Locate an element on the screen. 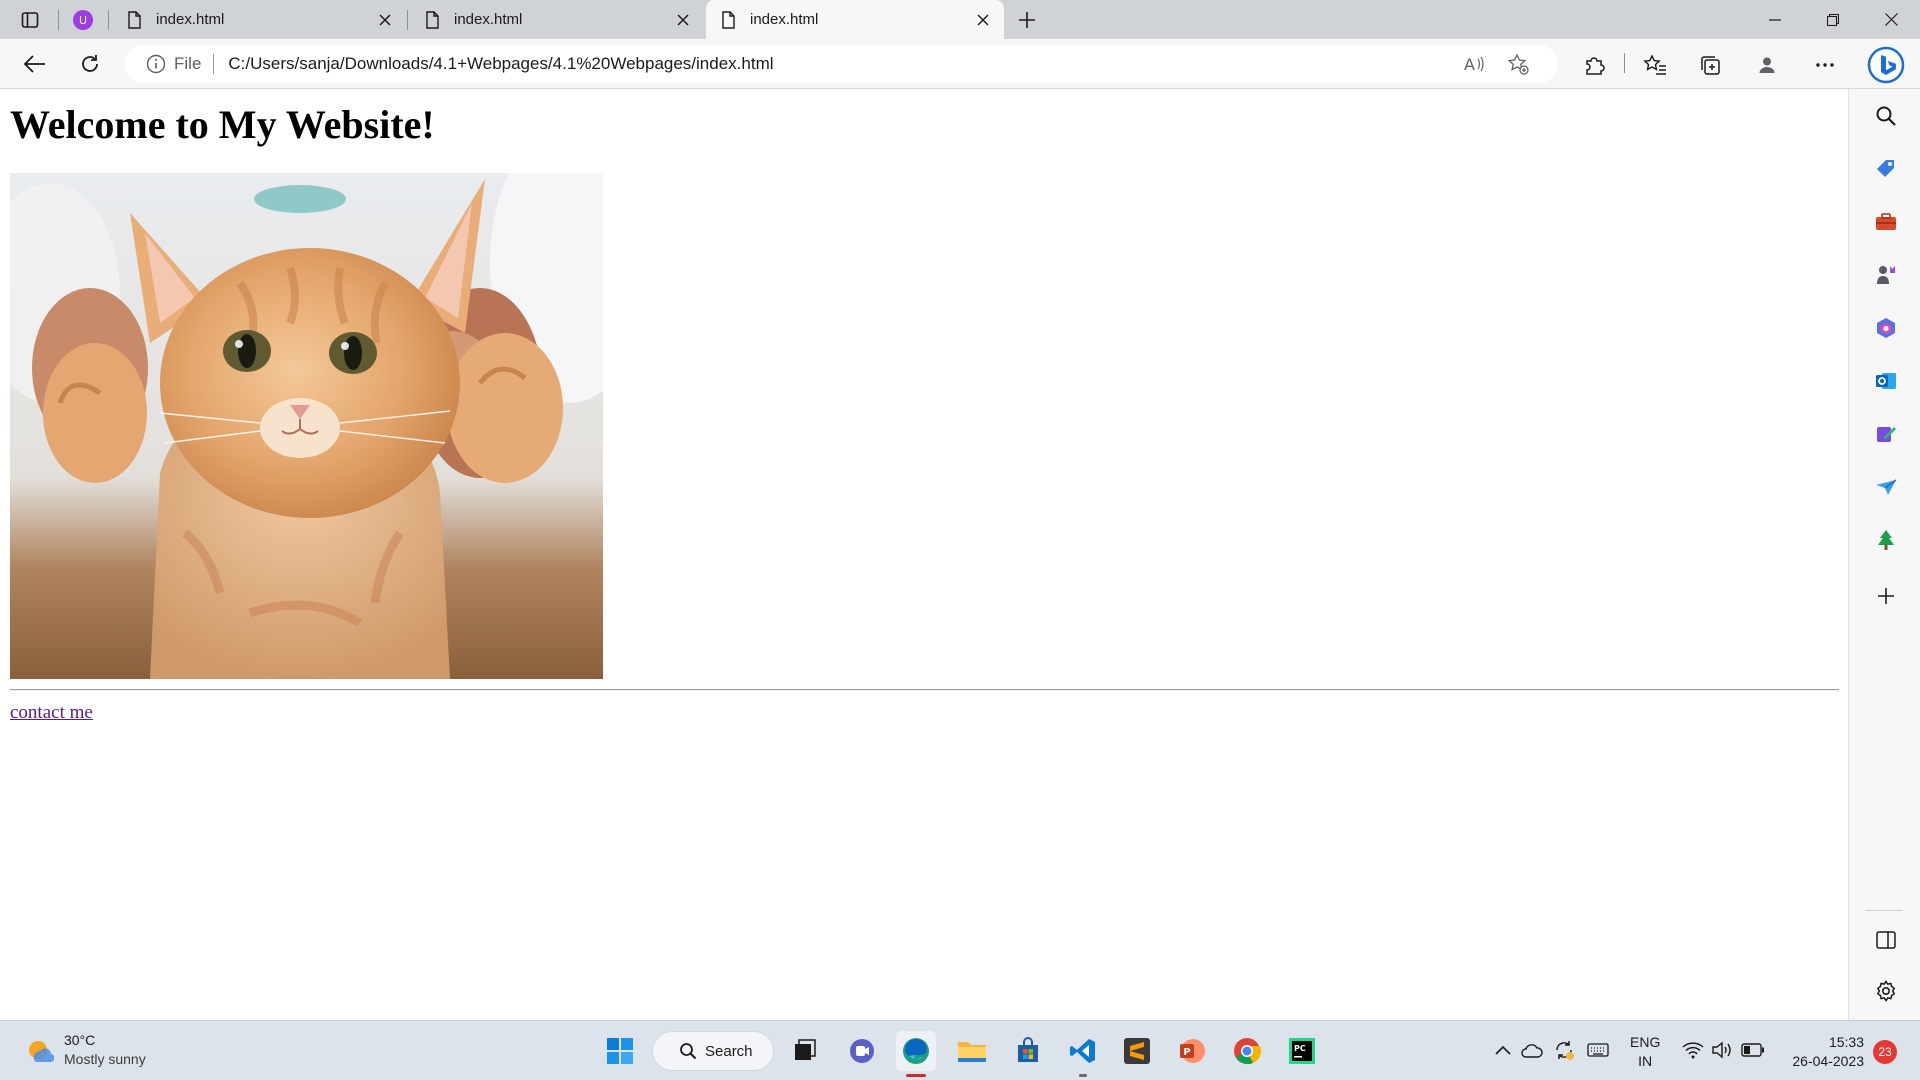  refresh-button is located at coordinates (90, 64).